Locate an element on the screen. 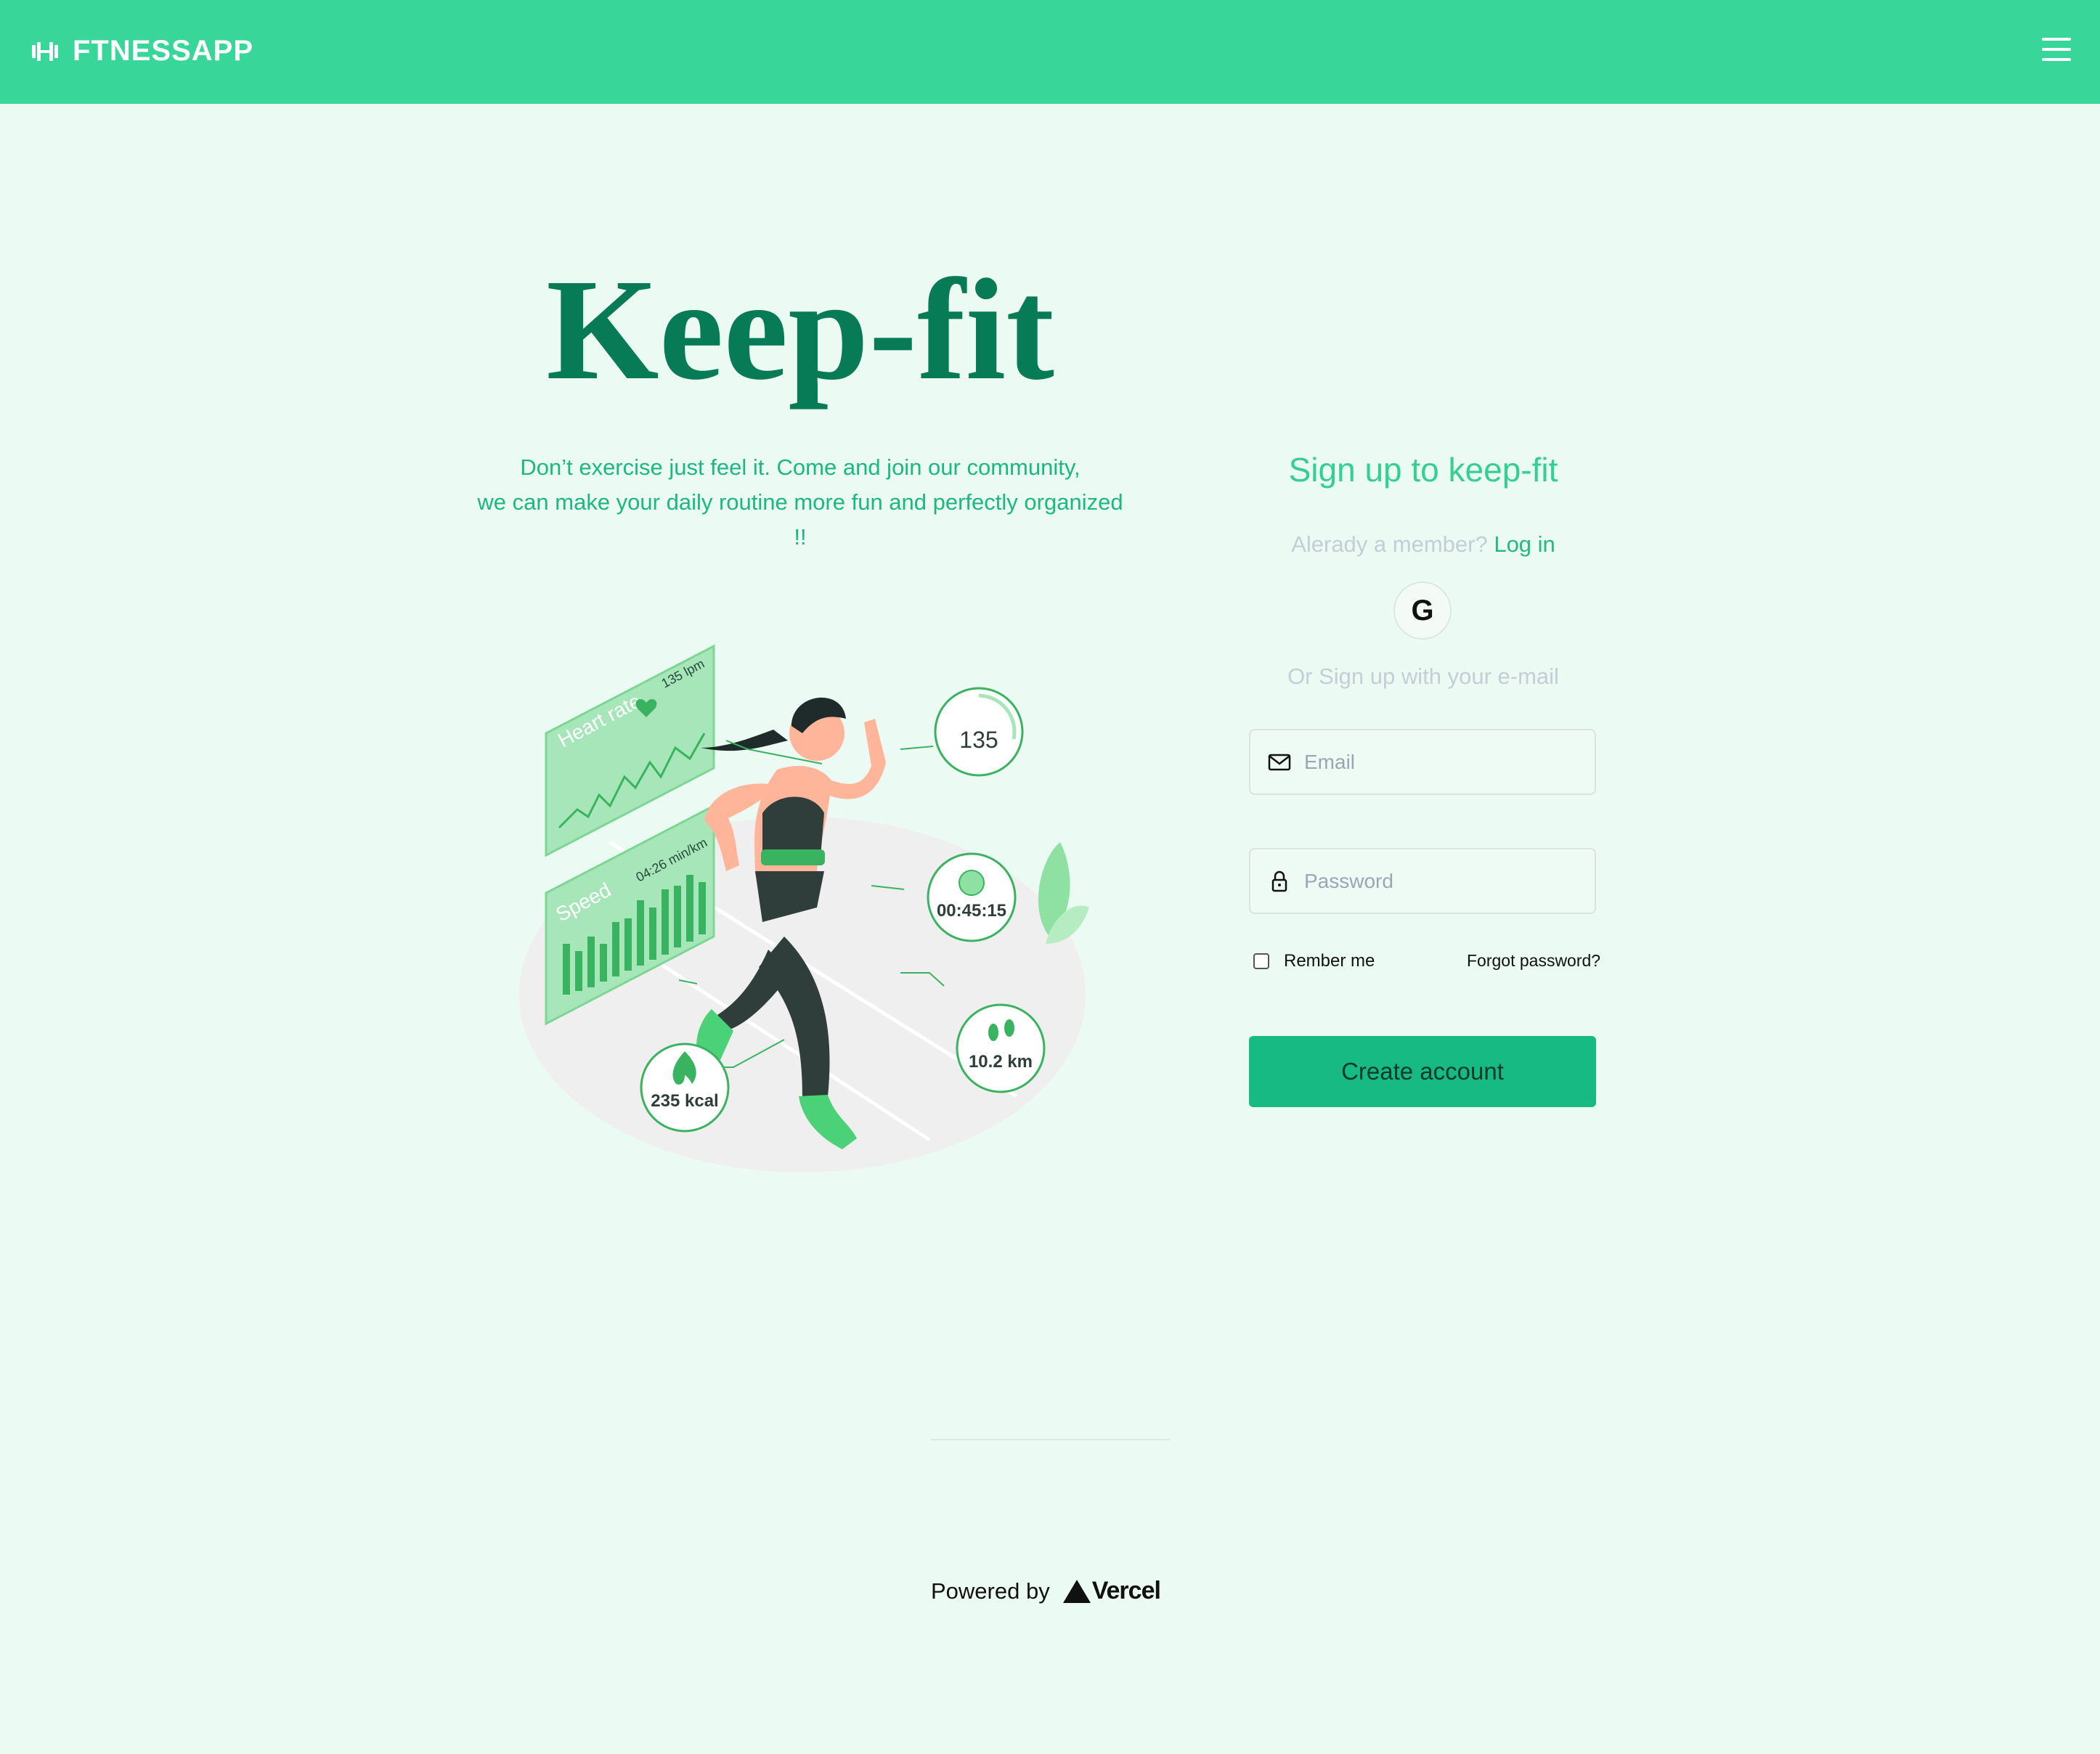 The width and height of the screenshot is (2100, 1754). google-icon: G is located at coordinates (1422, 610).